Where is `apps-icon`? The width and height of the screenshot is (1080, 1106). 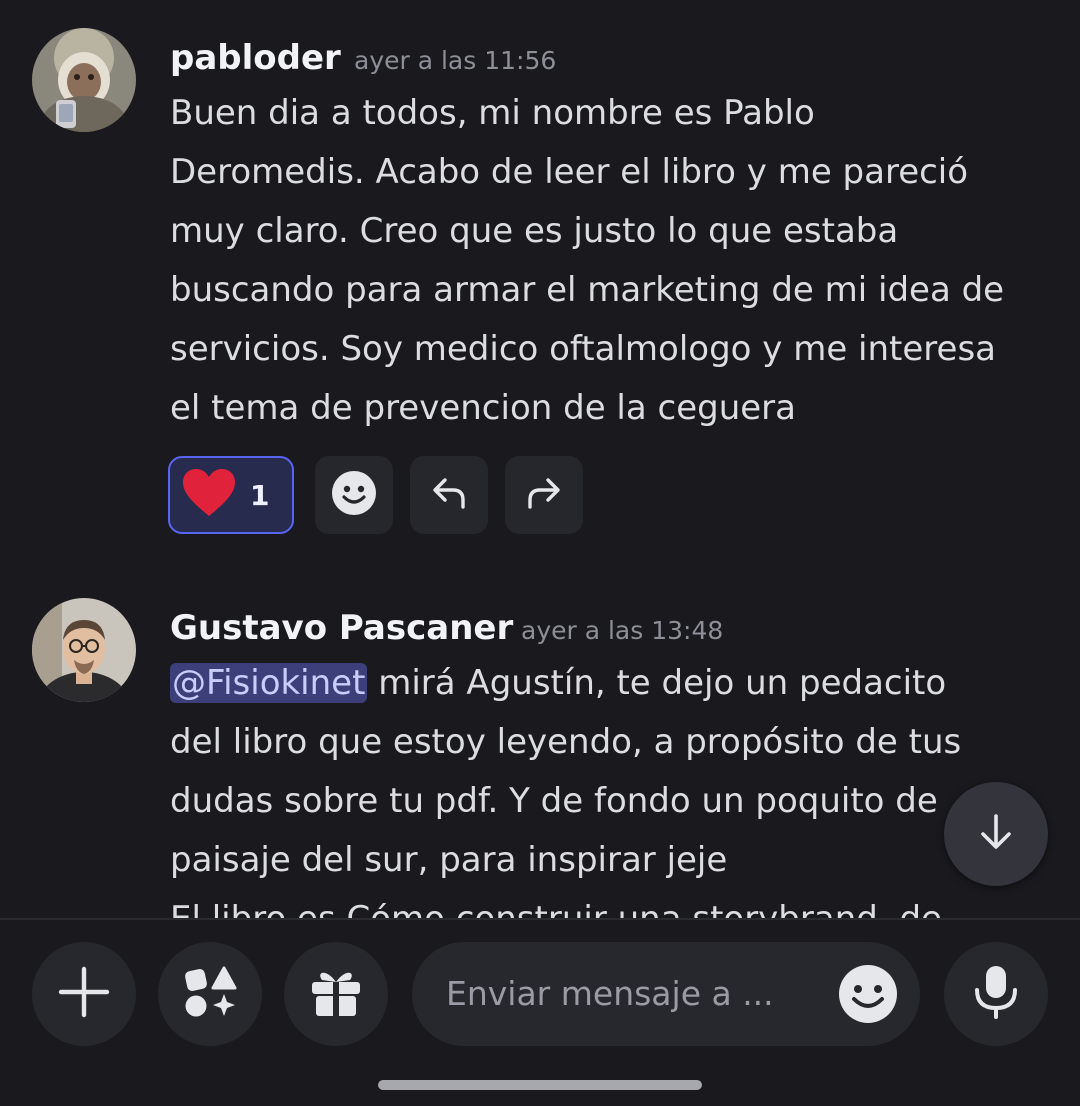 apps-icon is located at coordinates (210, 994).